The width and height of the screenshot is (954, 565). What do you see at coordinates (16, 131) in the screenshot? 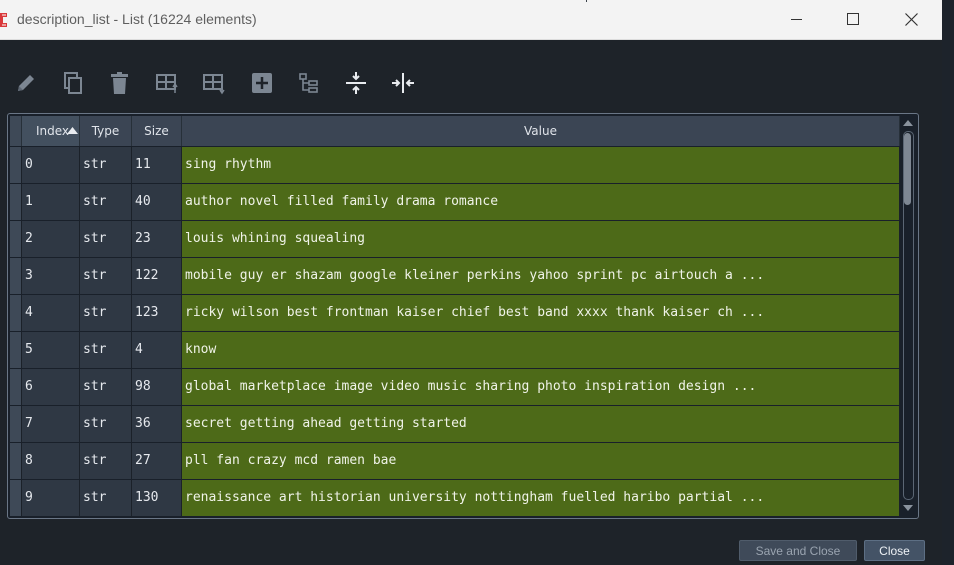
I see `corner-header` at bounding box center [16, 131].